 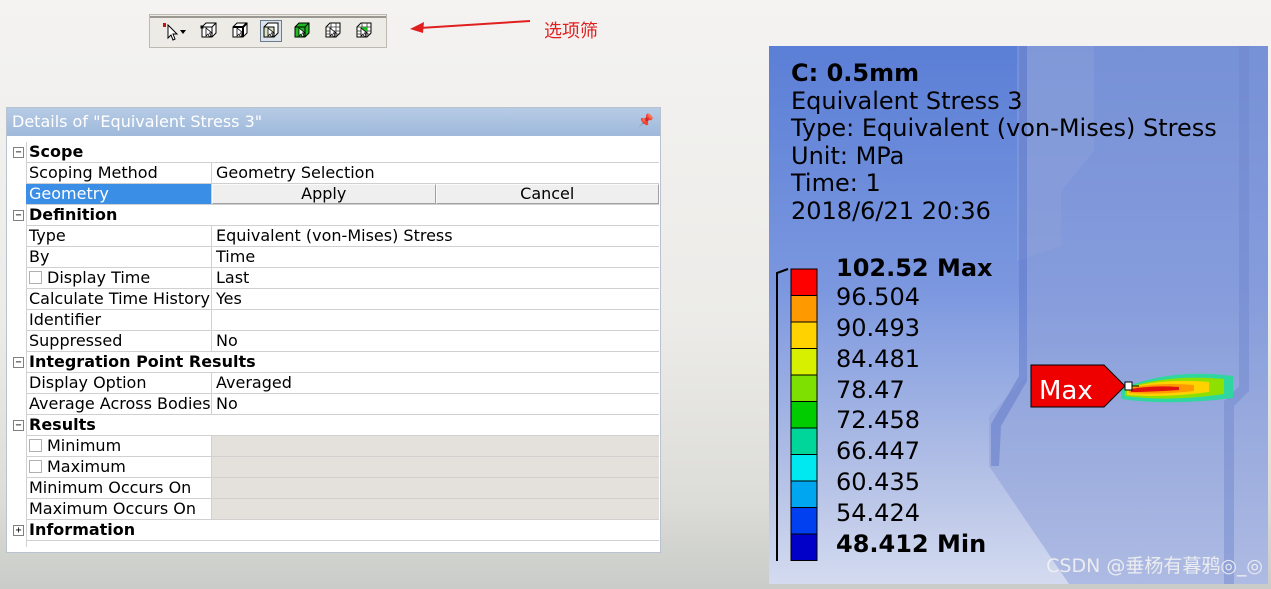 I want to click on legend-max-label: 102.52 Max, so click(x=914, y=268).